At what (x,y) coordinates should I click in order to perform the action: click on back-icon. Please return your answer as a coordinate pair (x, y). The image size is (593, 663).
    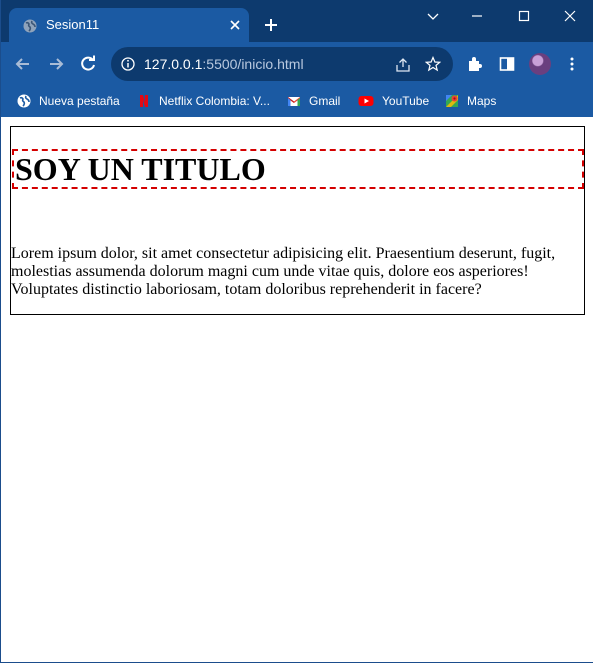
    Looking at the image, I should click on (23, 64).